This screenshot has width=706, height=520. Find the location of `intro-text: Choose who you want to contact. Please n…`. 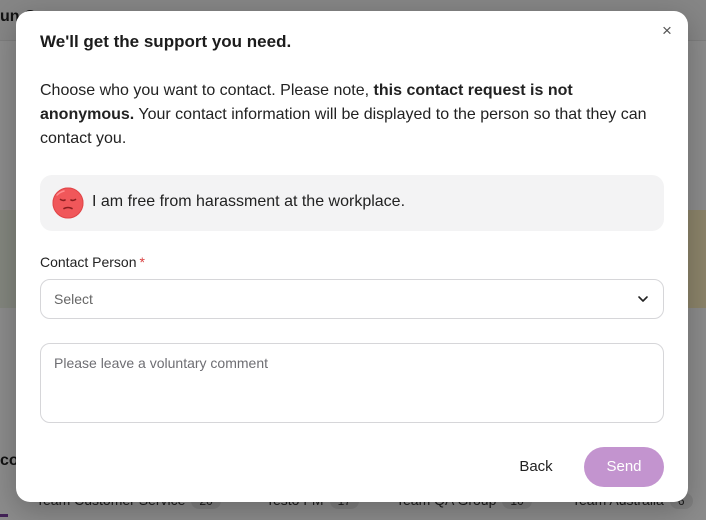

intro-text: Choose who you want to contact. Please n… is located at coordinates (355, 115).